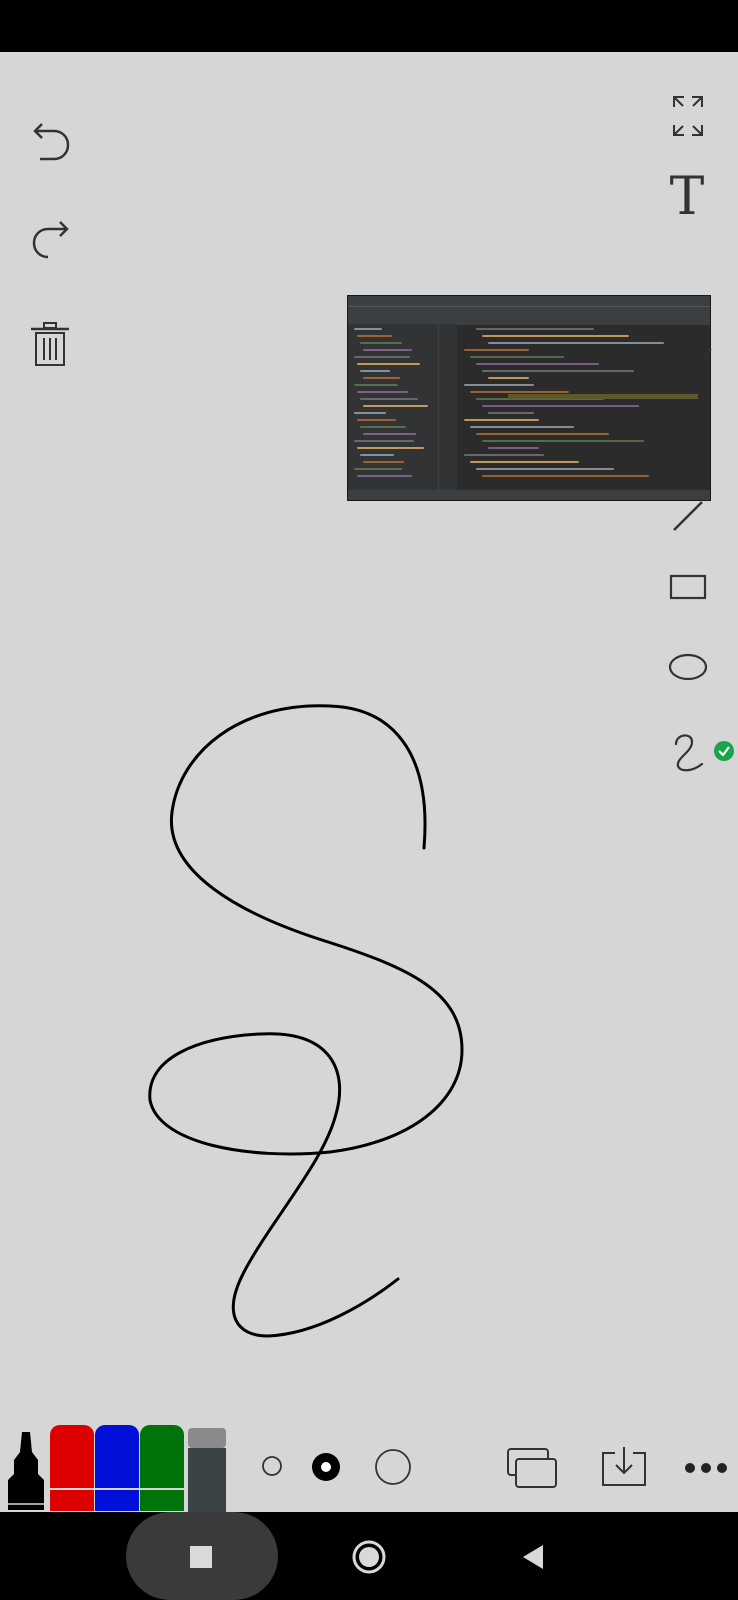 This screenshot has height=1600, width=738. I want to click on back-button, so click(533, 1557).